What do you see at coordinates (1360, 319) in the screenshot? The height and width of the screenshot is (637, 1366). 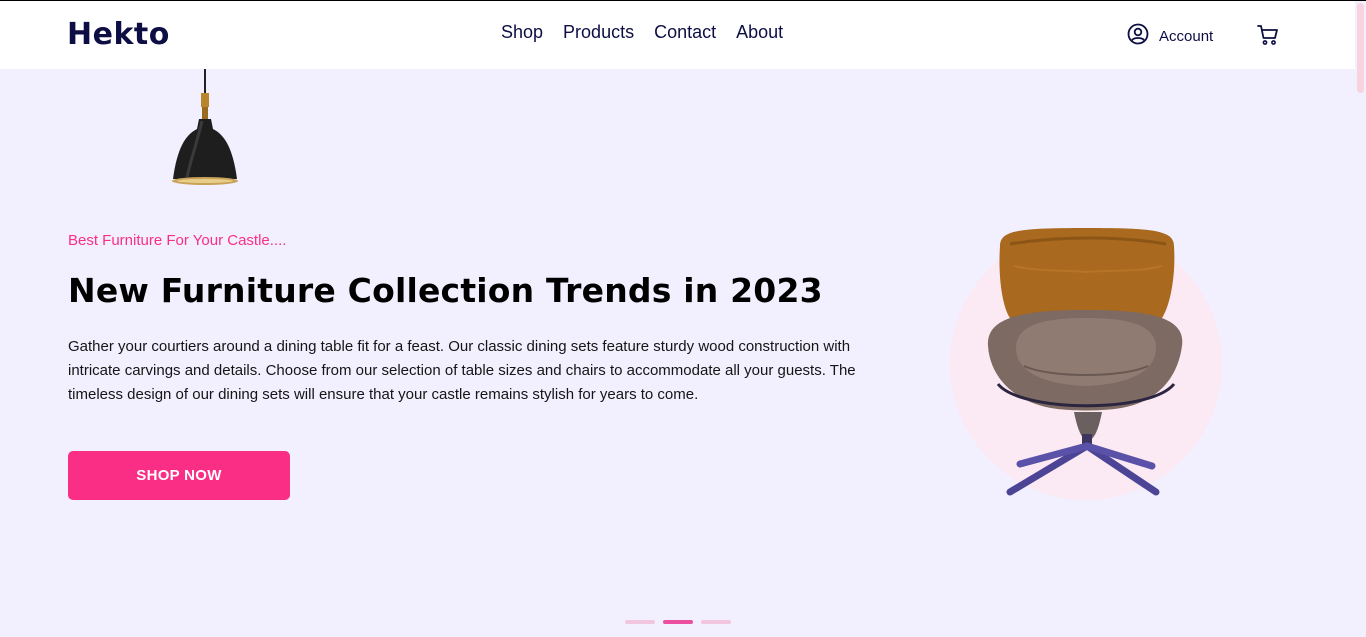 I see `page-scrollbar` at bounding box center [1360, 319].